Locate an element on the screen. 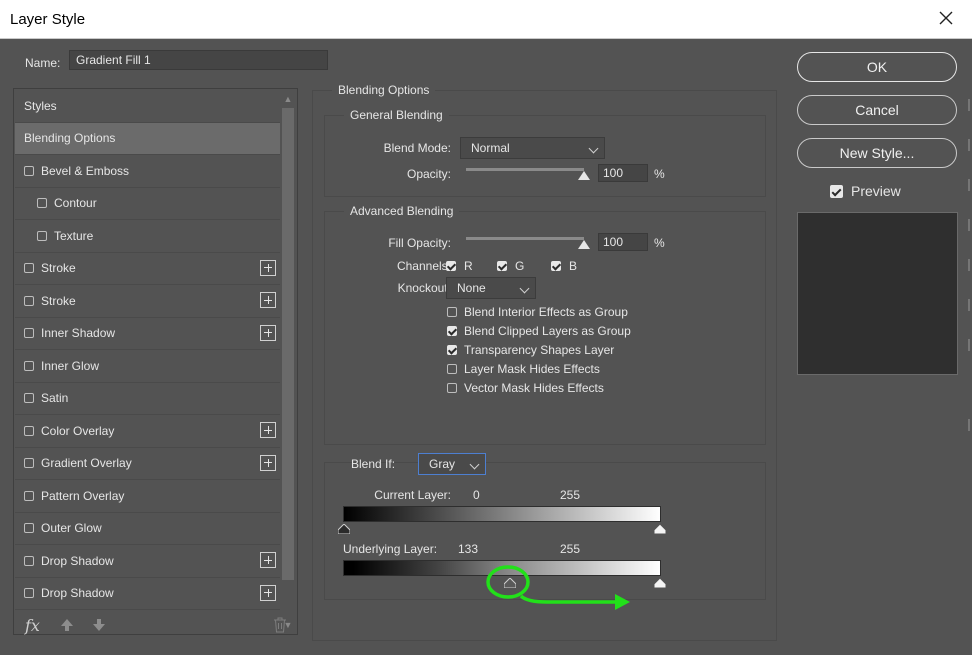 This screenshot has height=655, width=972. fill-opacity-input: 100 is located at coordinates (623, 242).